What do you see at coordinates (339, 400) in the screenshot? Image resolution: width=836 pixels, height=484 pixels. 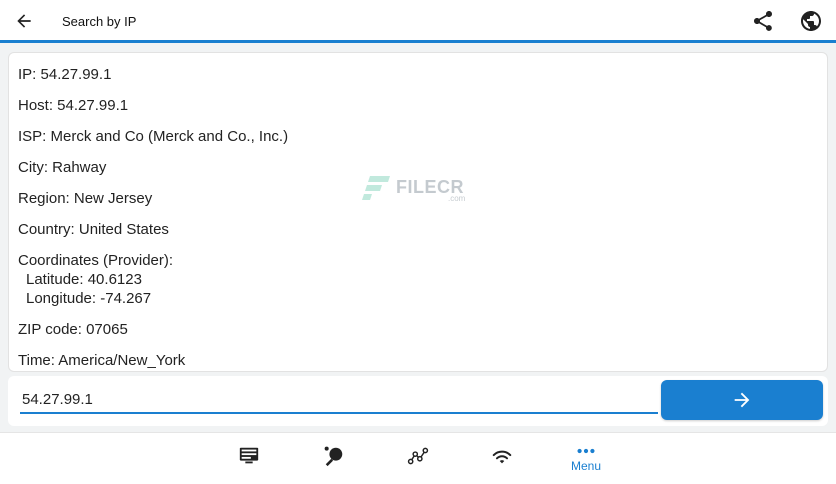 I see `ip-search-input` at bounding box center [339, 400].